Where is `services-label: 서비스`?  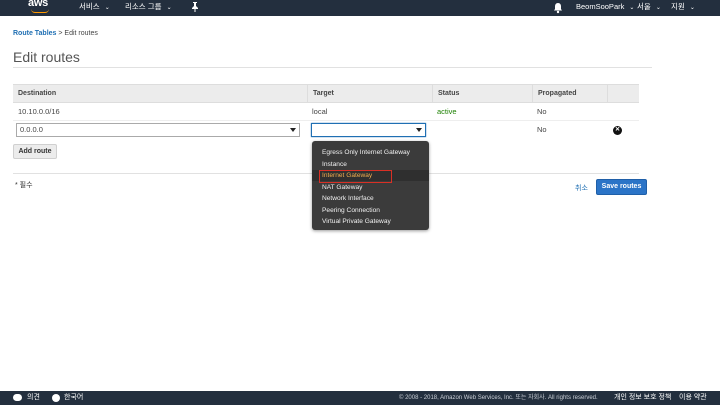 services-label: 서비스 is located at coordinates (89, 6).